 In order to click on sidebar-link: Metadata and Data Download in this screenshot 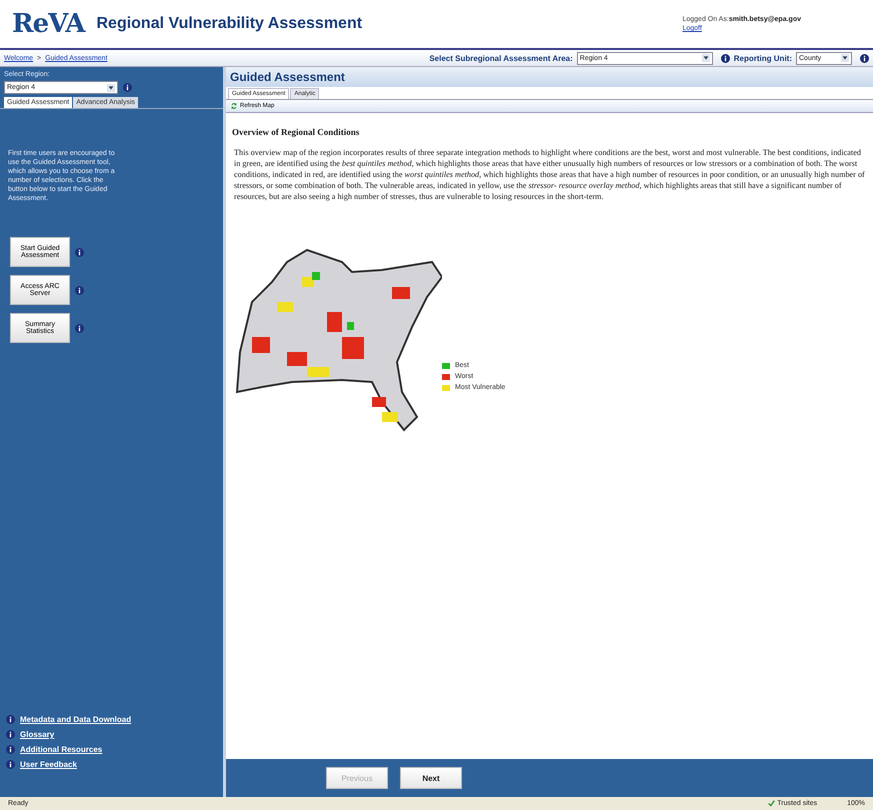, I will do `click(76, 719)`.